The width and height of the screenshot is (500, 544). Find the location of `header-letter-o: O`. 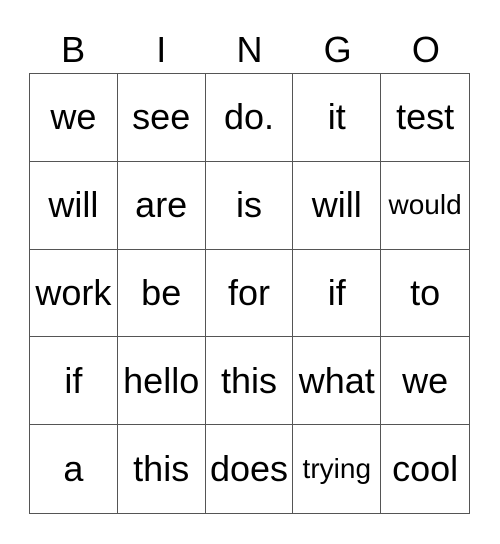

header-letter-o: O is located at coordinates (425, 49).